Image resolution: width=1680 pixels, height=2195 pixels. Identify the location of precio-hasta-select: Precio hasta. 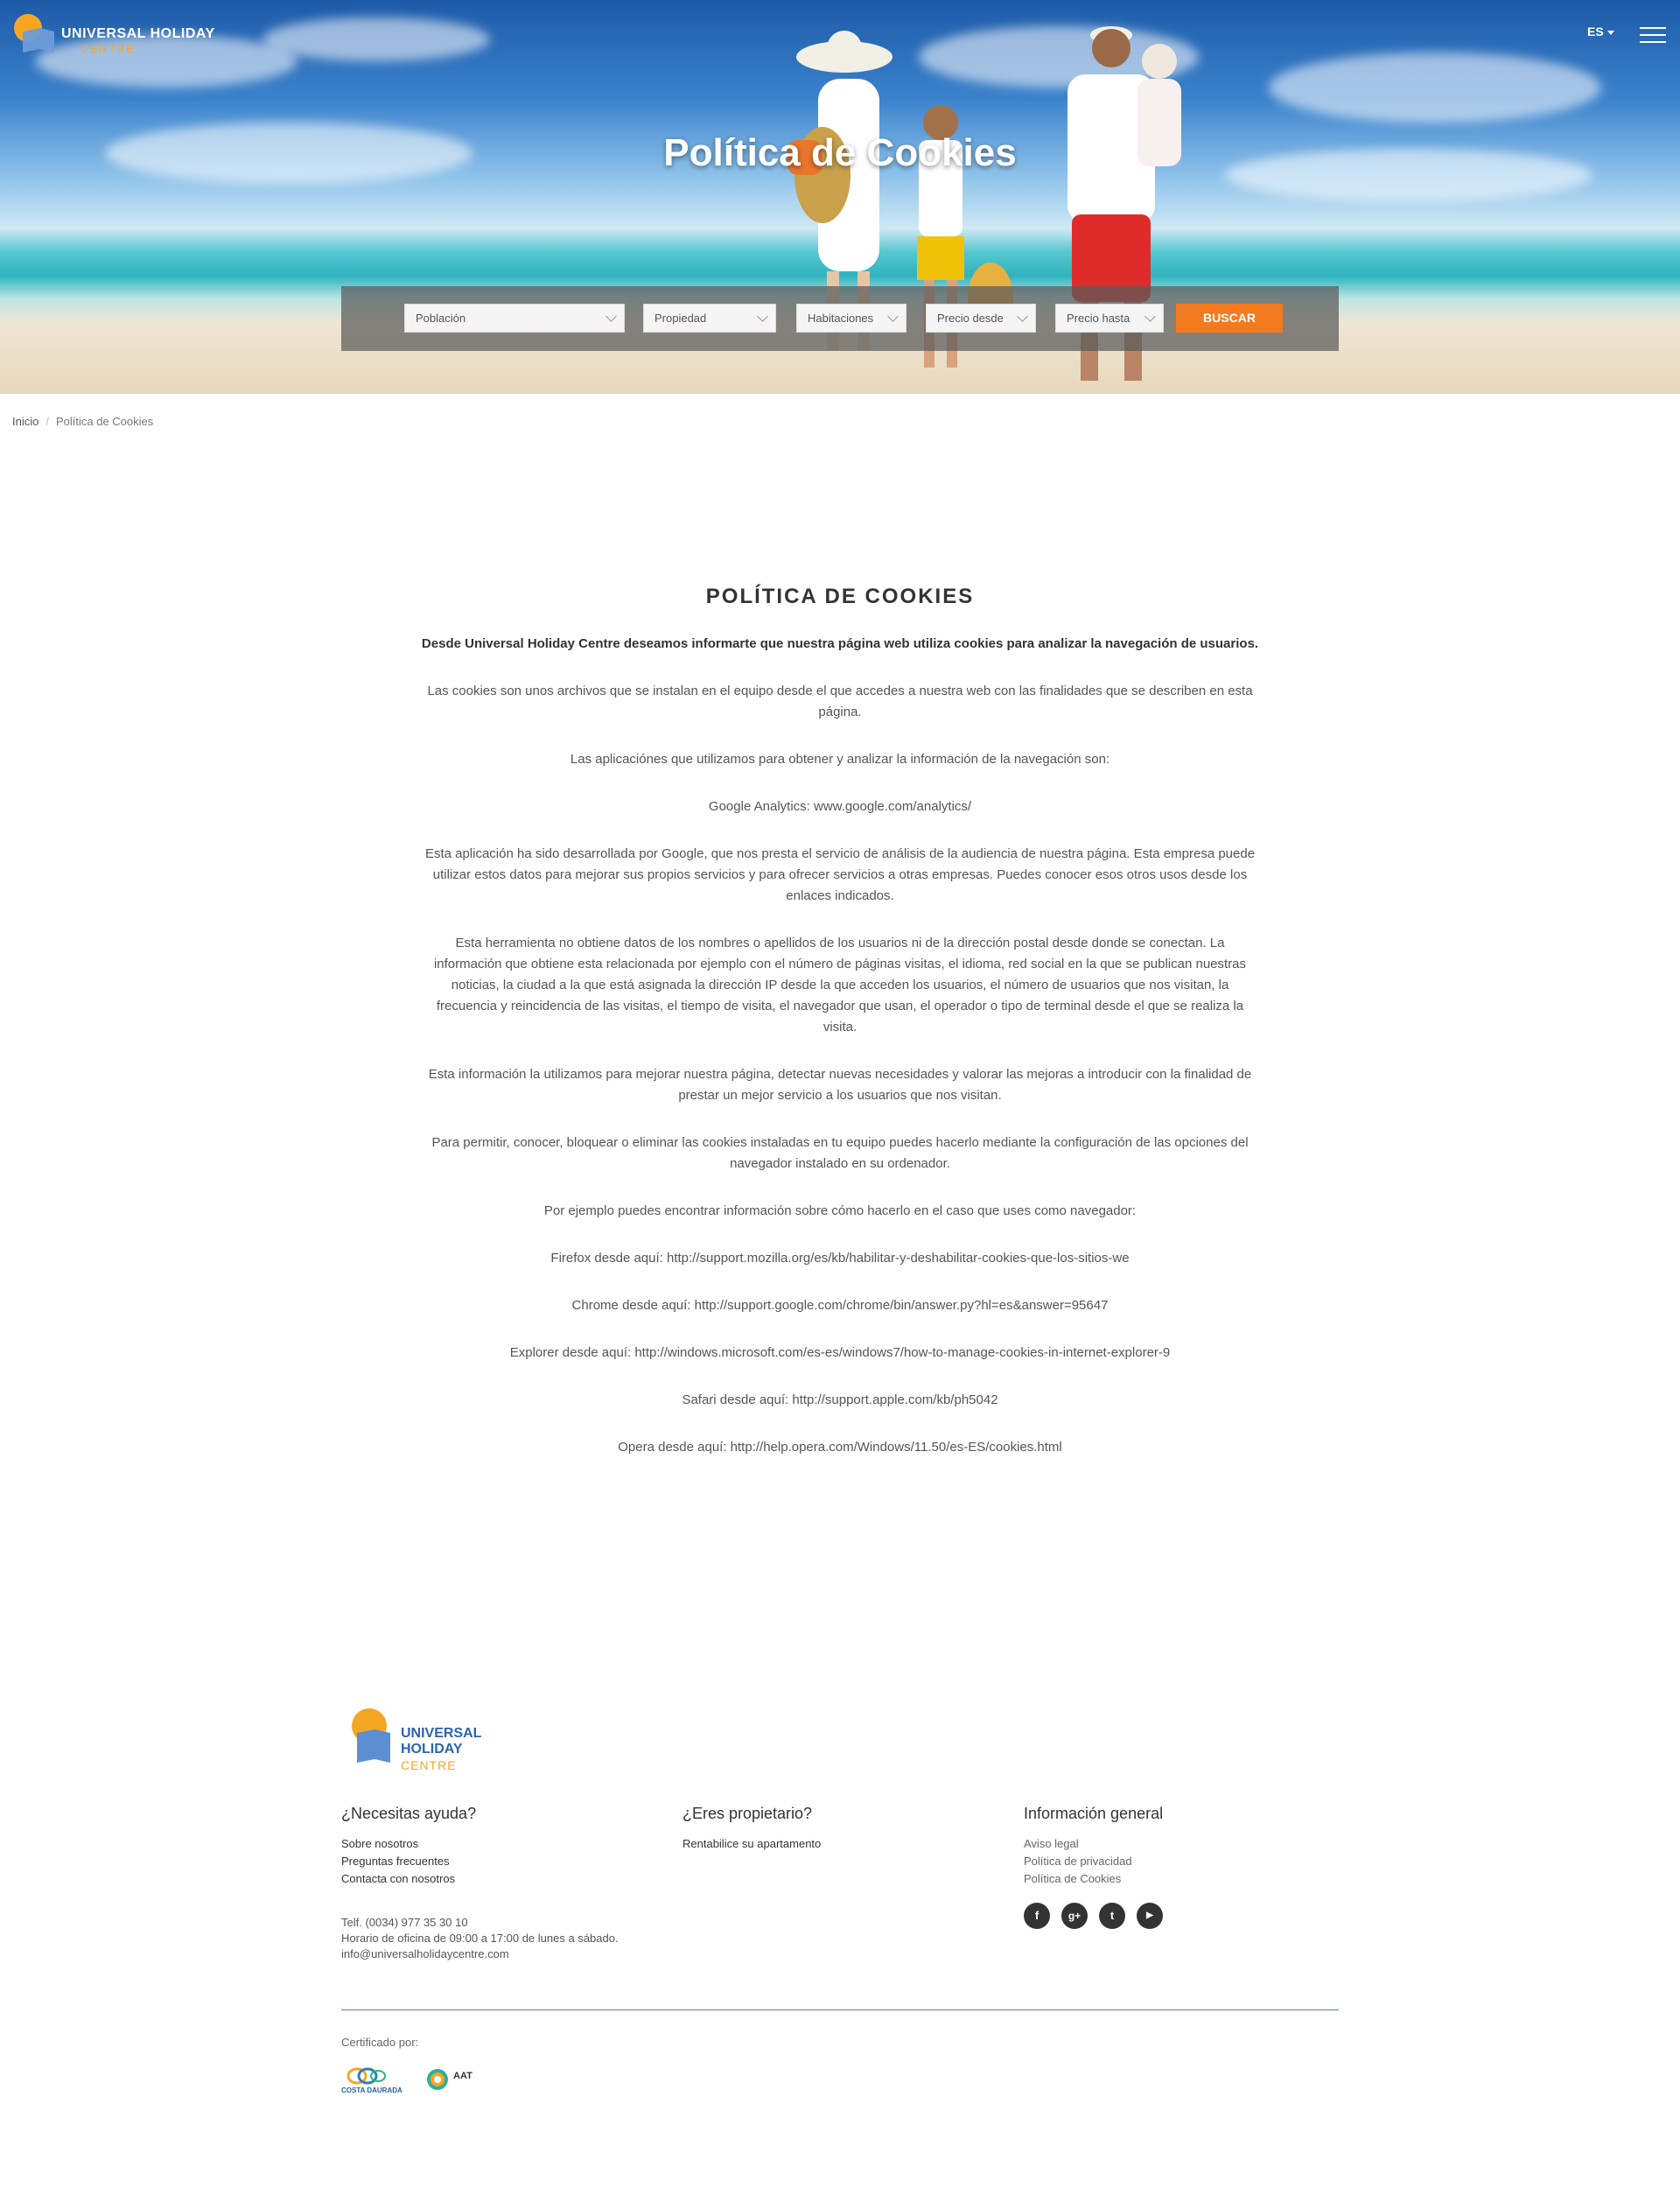
(1109, 318).